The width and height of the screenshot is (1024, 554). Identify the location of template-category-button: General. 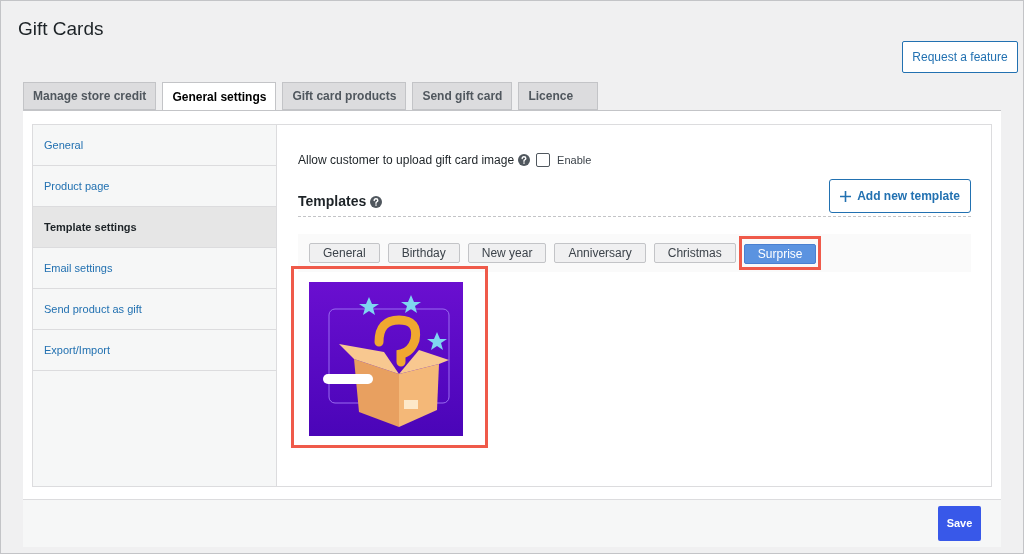
(344, 253).